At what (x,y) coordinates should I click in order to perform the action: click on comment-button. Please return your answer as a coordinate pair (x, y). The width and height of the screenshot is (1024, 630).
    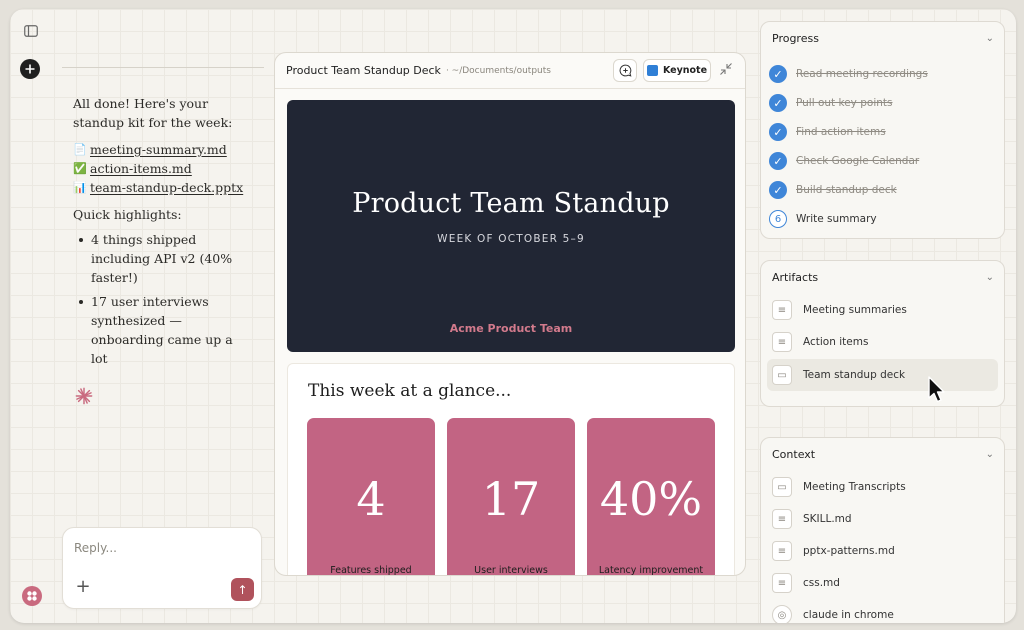
    Looking at the image, I should click on (625, 70).